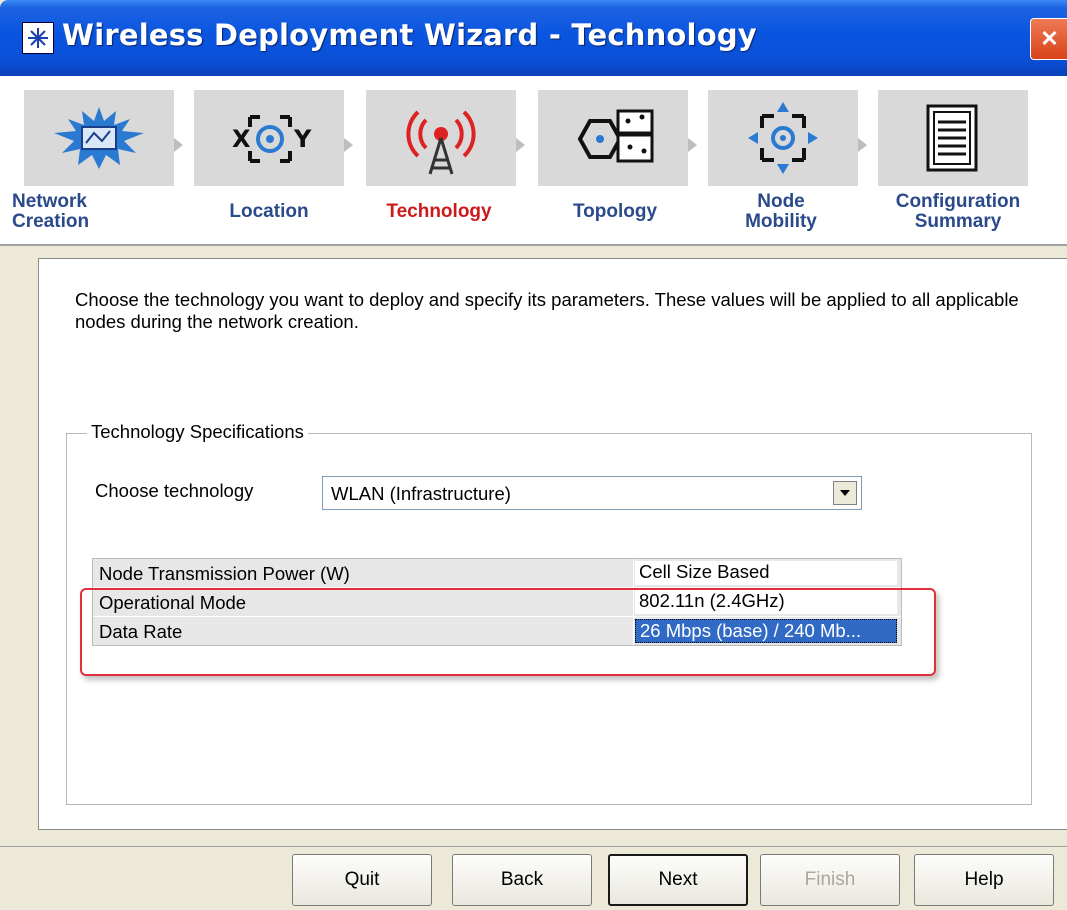 The image size is (1067, 910). Describe the element at coordinates (38, 38) in the screenshot. I see `app-icon` at that location.